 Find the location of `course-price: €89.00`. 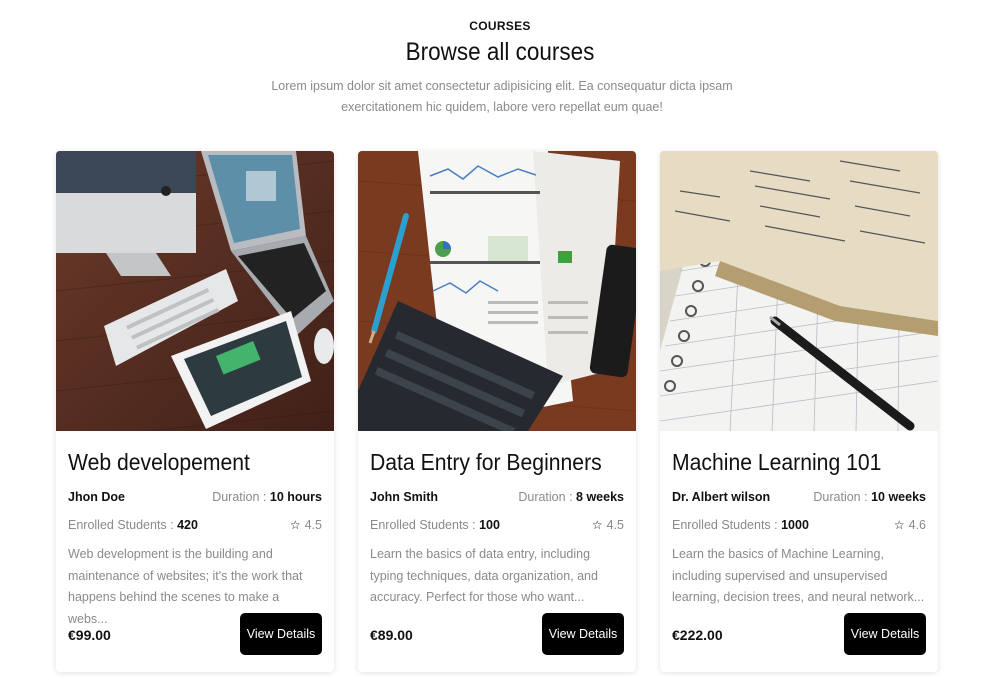

course-price: €89.00 is located at coordinates (391, 635).